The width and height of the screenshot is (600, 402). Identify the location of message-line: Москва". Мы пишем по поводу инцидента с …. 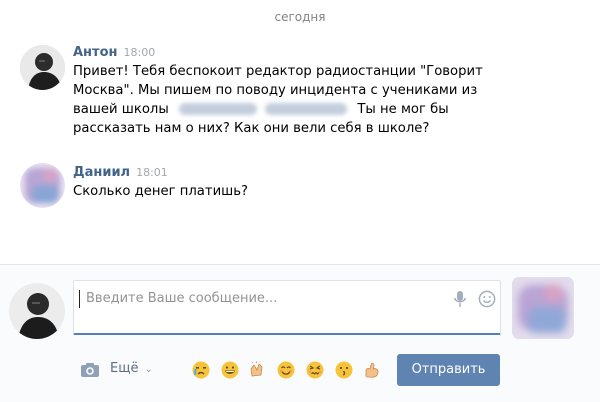
(275, 90).